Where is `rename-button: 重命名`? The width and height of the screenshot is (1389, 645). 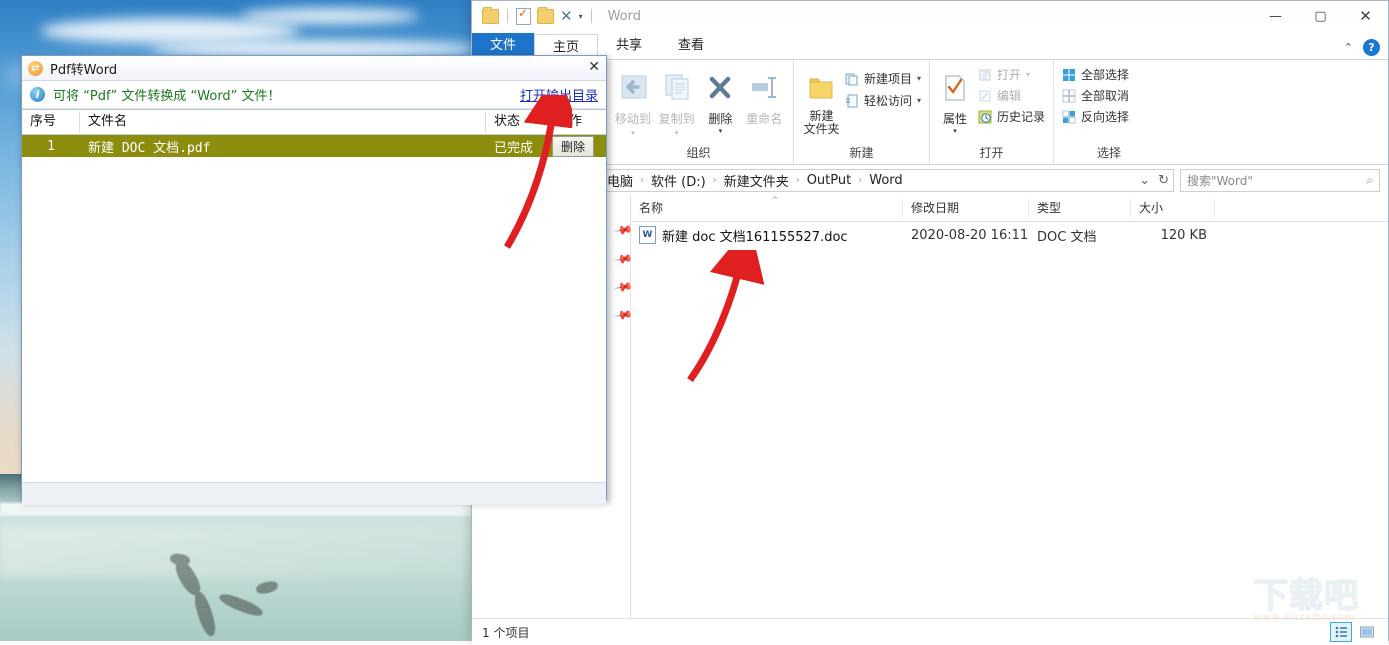
rename-button: 重命名 is located at coordinates (764, 95).